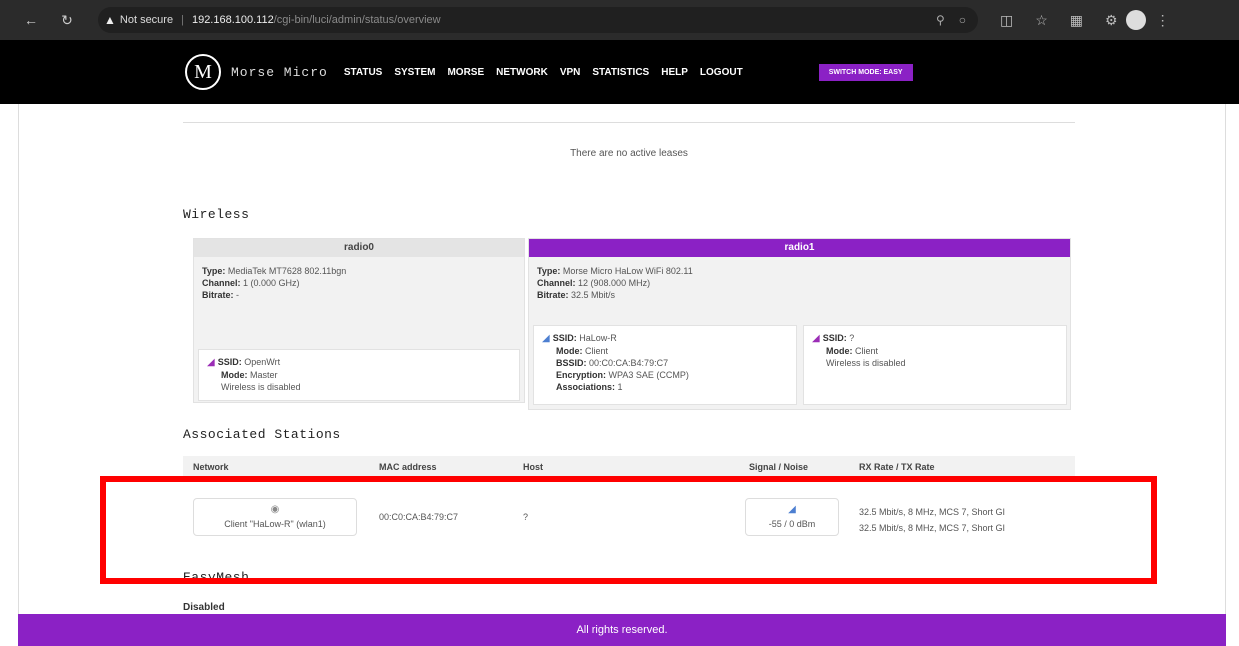 This screenshot has width=1239, height=646. What do you see at coordinates (1163, 20) in the screenshot?
I see `browser-menu-icon: ⋮` at bounding box center [1163, 20].